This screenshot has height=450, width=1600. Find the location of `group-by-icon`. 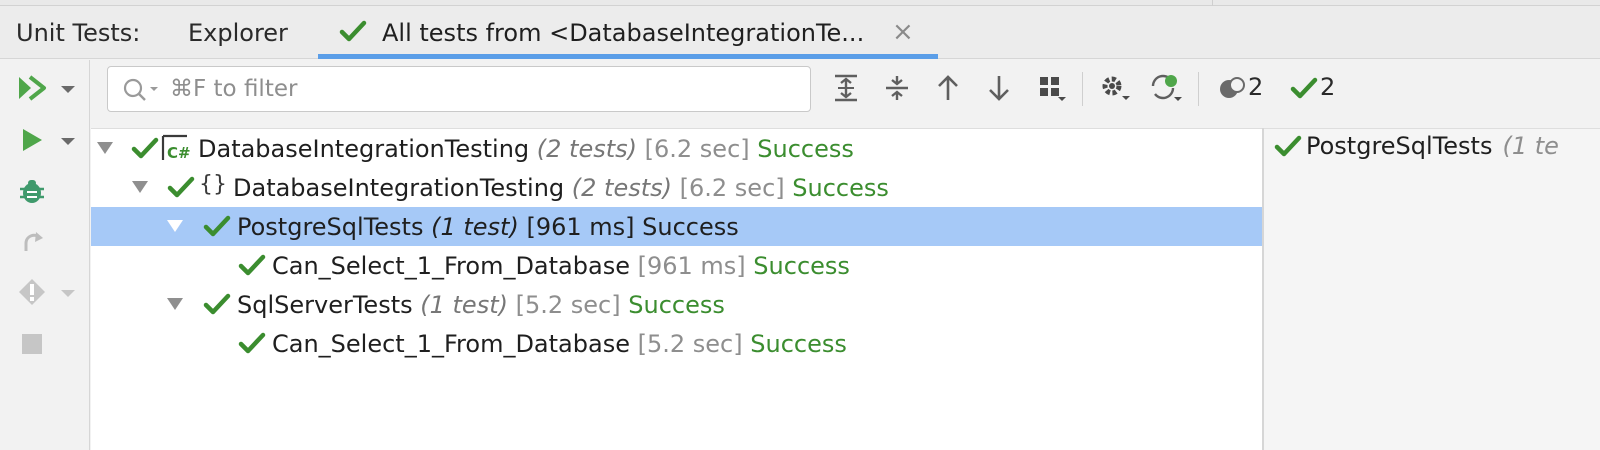

group-by-icon is located at coordinates (1052, 88).